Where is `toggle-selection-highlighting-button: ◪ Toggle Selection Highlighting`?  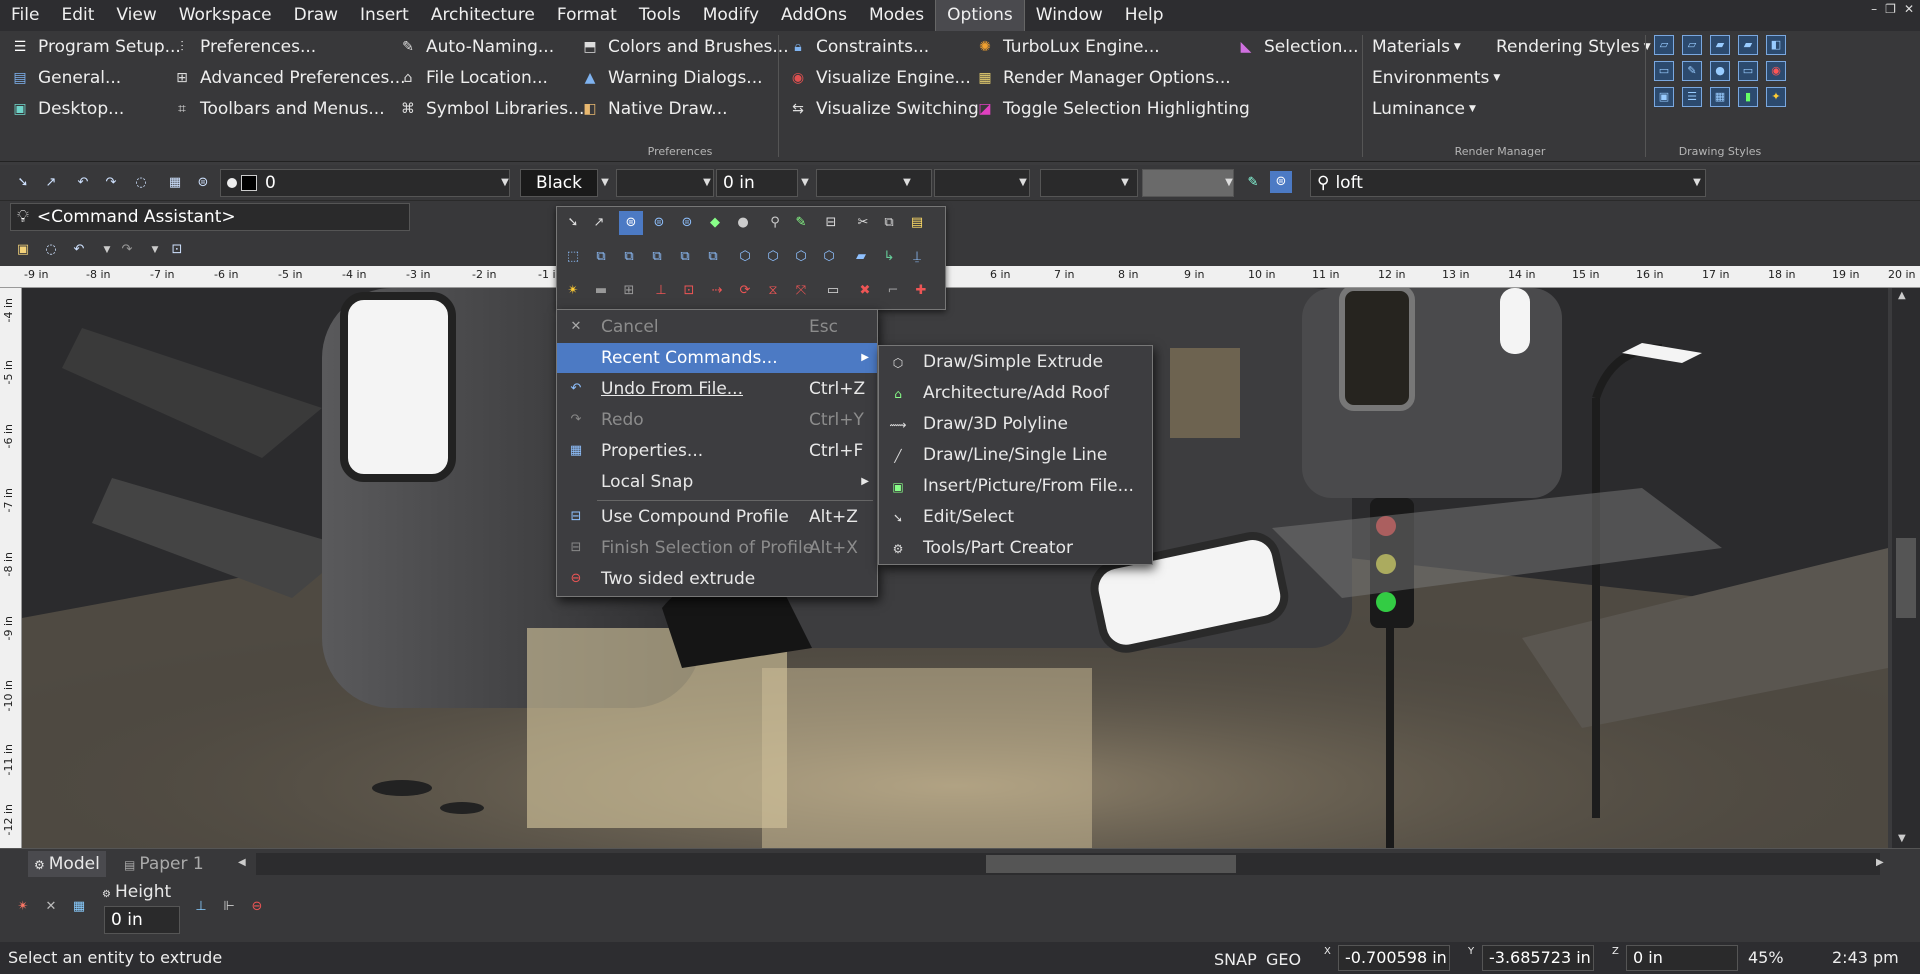
toggle-selection-highlighting-button: ◪ Toggle Selection Highlighting is located at coordinates (1112, 109).